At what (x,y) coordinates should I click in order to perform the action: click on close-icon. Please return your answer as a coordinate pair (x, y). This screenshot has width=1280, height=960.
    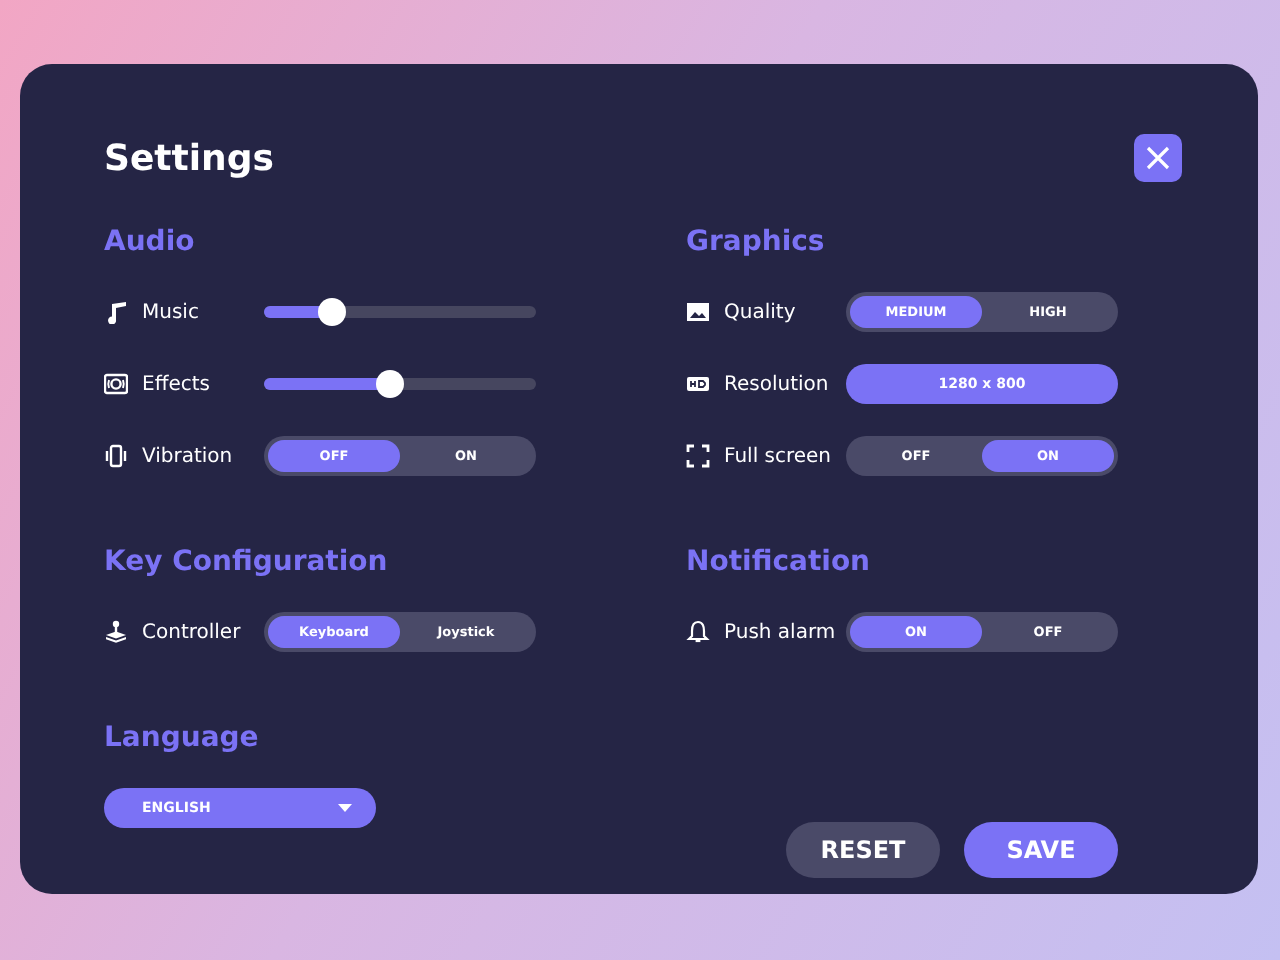
    Looking at the image, I should click on (1158, 158).